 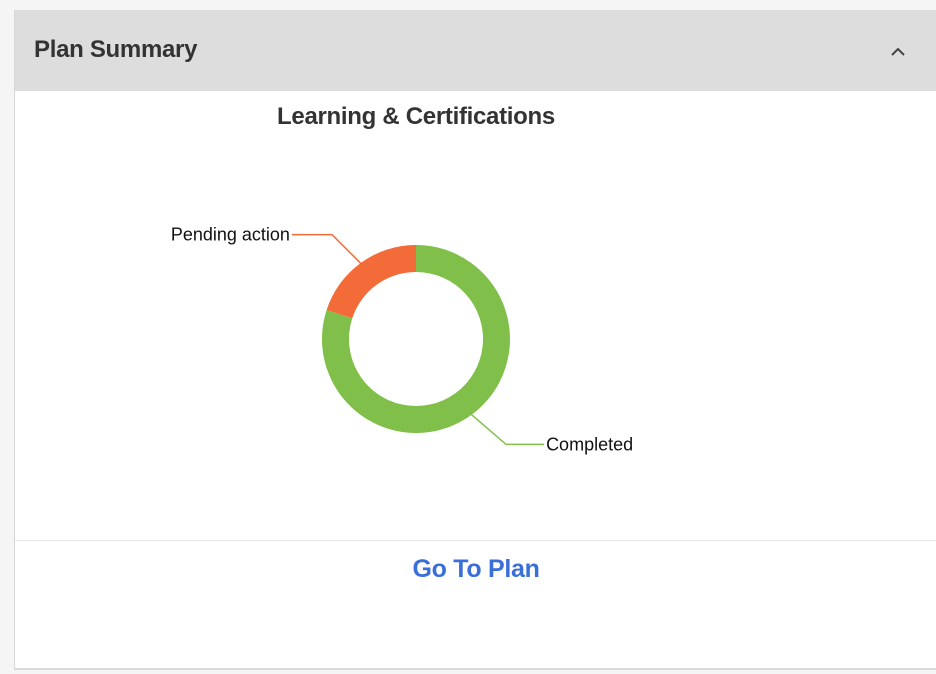 What do you see at coordinates (230, 235) in the screenshot?
I see `slice-label-pending-action: Pending action` at bounding box center [230, 235].